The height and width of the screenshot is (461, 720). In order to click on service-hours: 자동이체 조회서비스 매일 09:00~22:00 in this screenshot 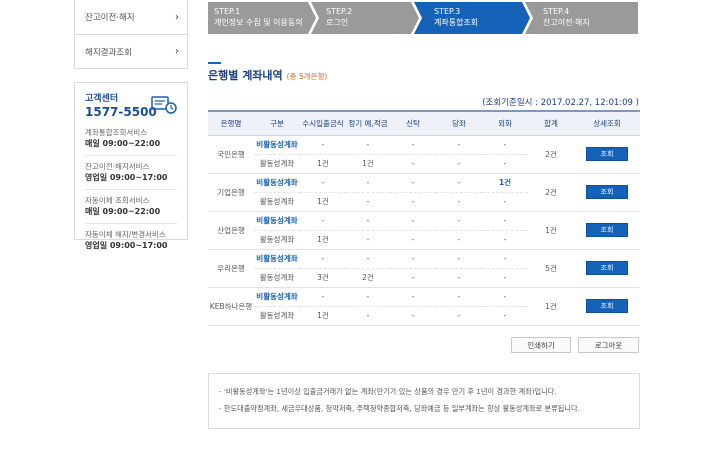, I will do `click(131, 203)`.